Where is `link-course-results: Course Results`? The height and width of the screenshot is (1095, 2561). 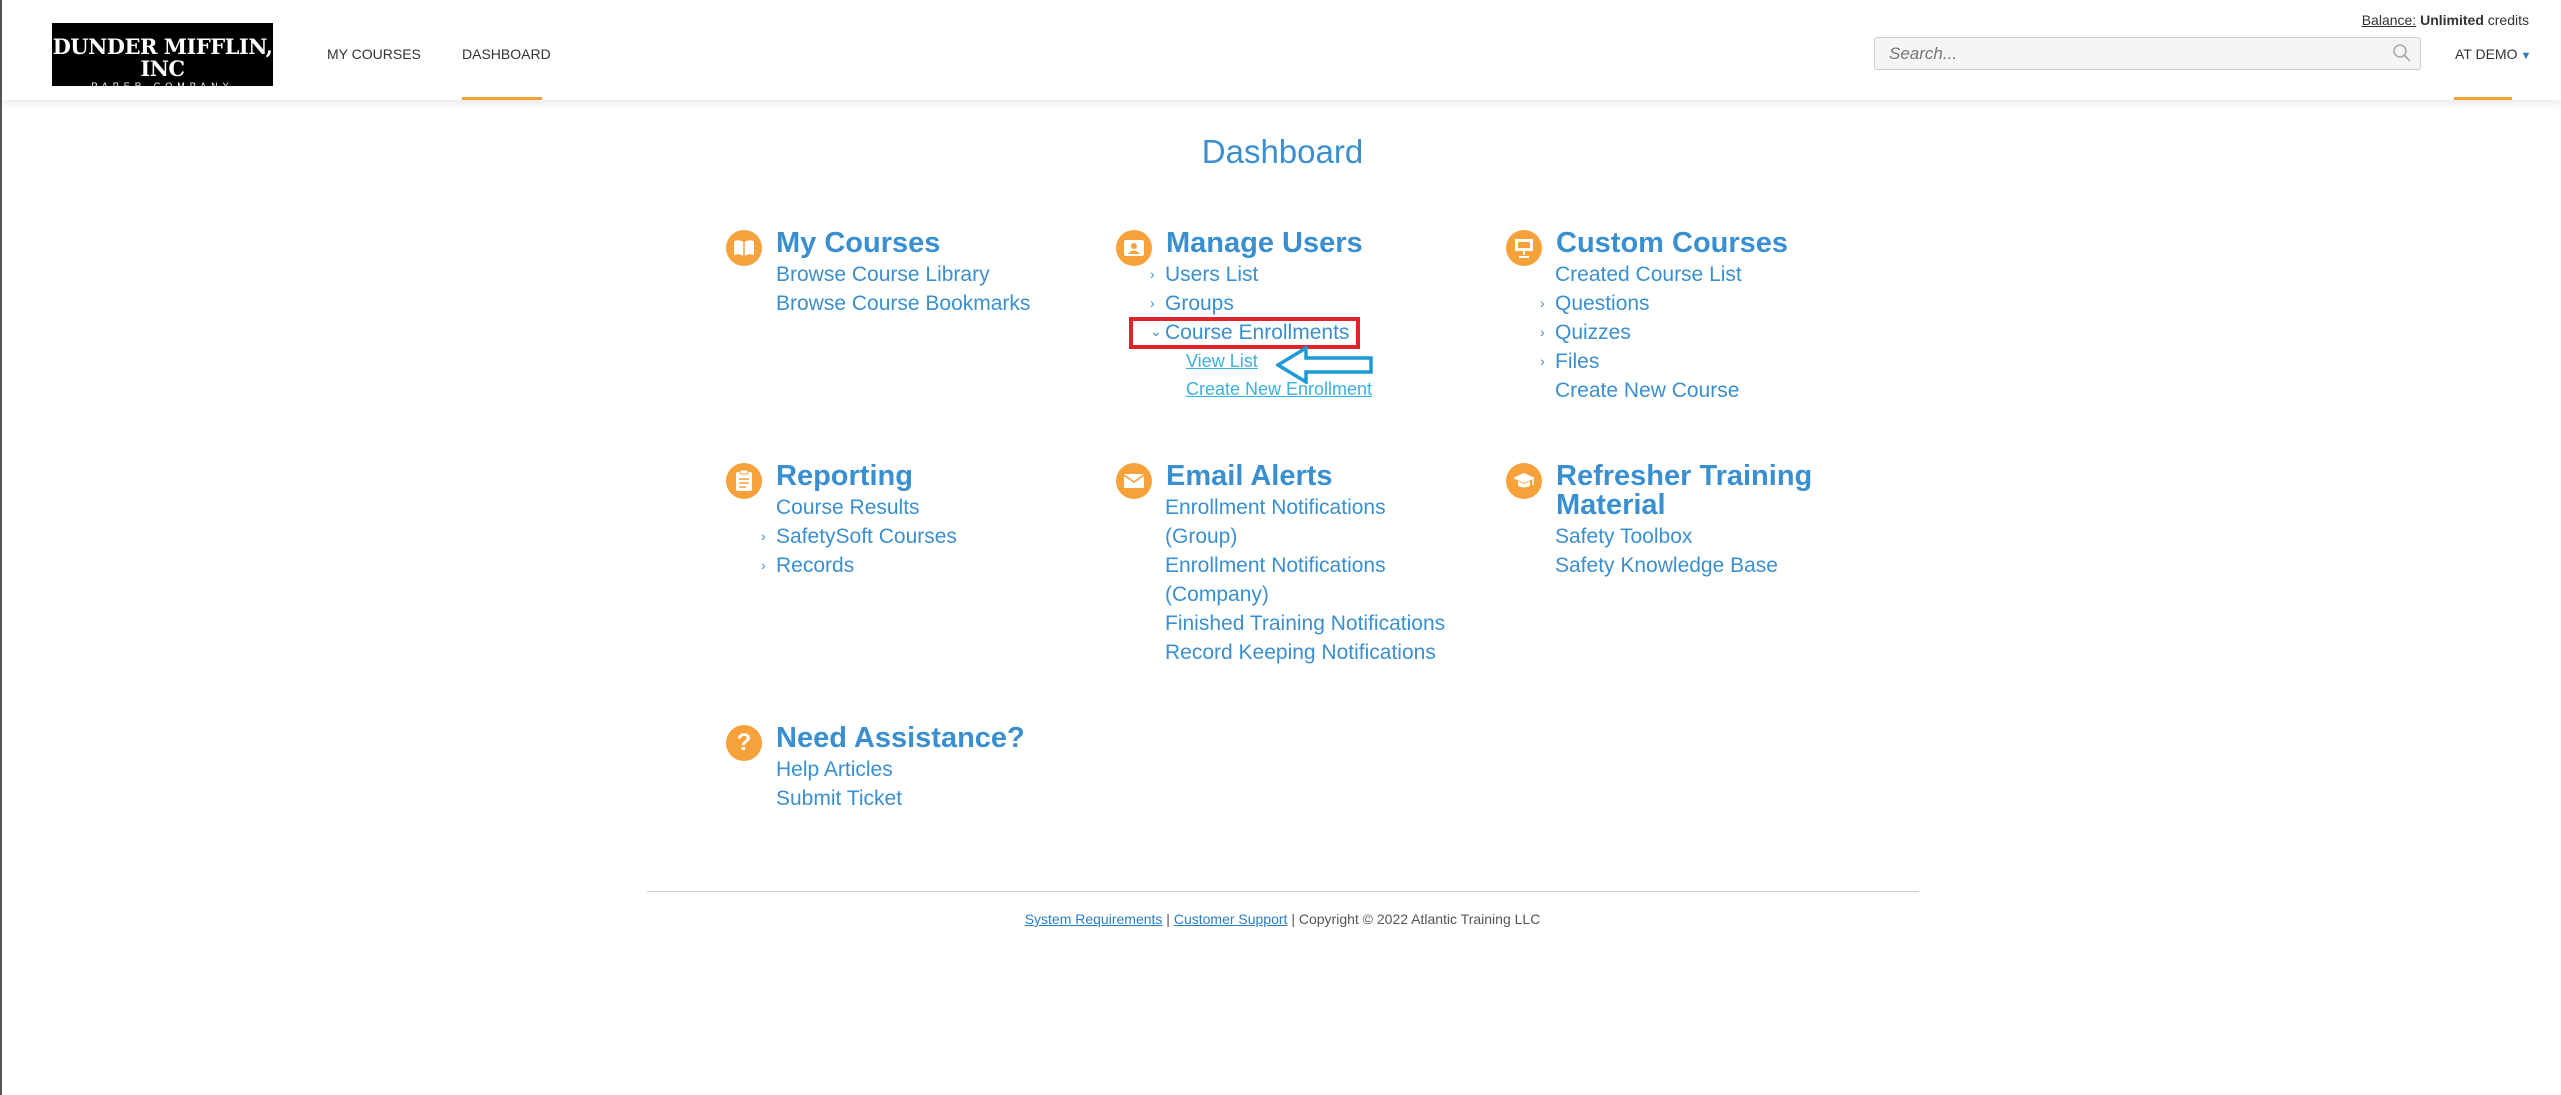 link-course-results: Course Results is located at coordinates (848, 508).